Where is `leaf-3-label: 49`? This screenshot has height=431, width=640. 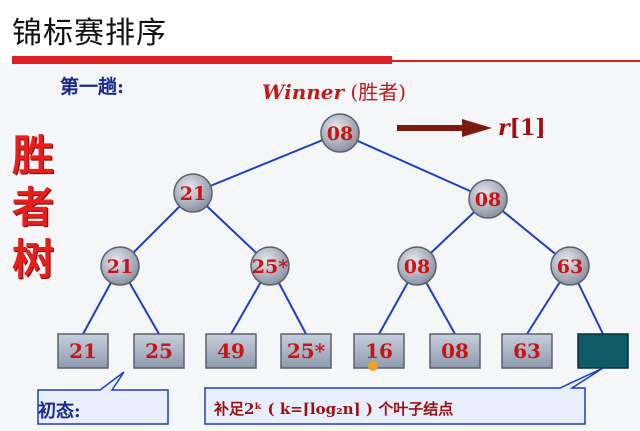
leaf-3-label: 49 is located at coordinates (231, 351).